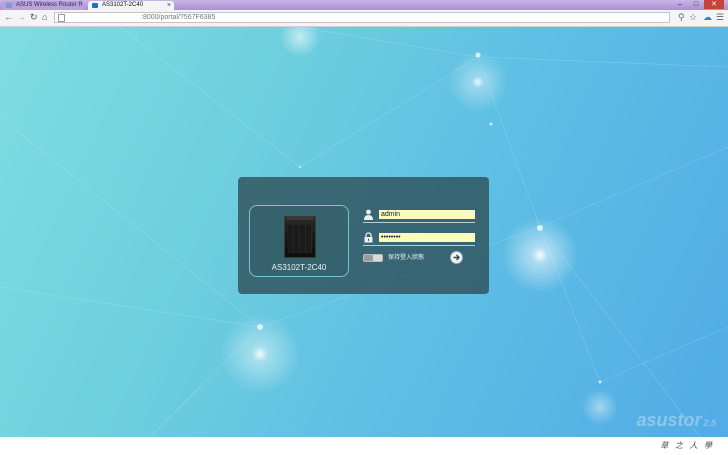  What do you see at coordinates (34, 17) in the screenshot?
I see `reload-icon: ↻` at bounding box center [34, 17].